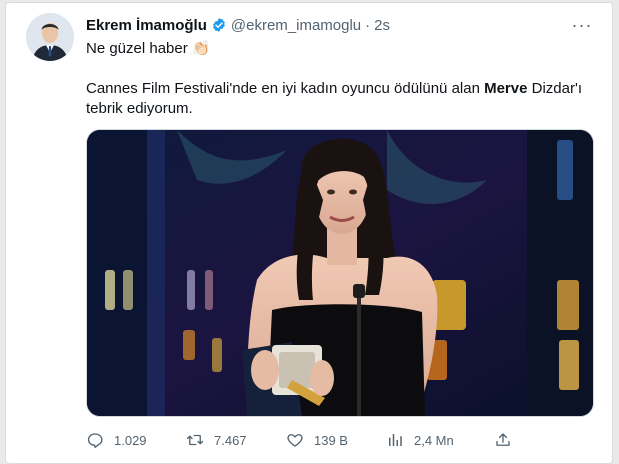 The height and width of the screenshot is (464, 619). I want to click on tweet-header: Ekrem İmamoğlu @ekrem_imamoglu · 2s, so click(238, 25).